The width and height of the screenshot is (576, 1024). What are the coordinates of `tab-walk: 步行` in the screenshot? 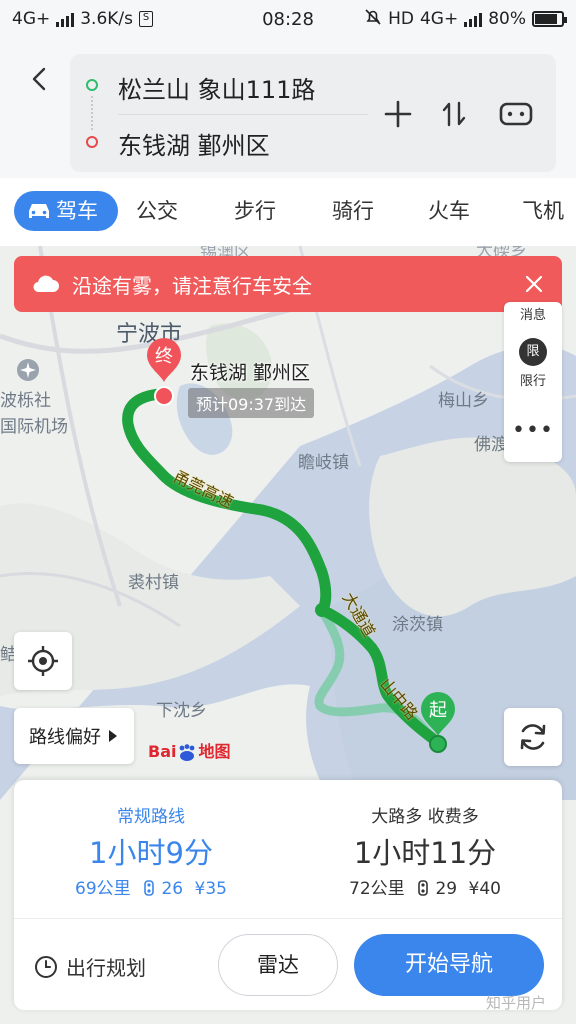 It's located at (255, 211).